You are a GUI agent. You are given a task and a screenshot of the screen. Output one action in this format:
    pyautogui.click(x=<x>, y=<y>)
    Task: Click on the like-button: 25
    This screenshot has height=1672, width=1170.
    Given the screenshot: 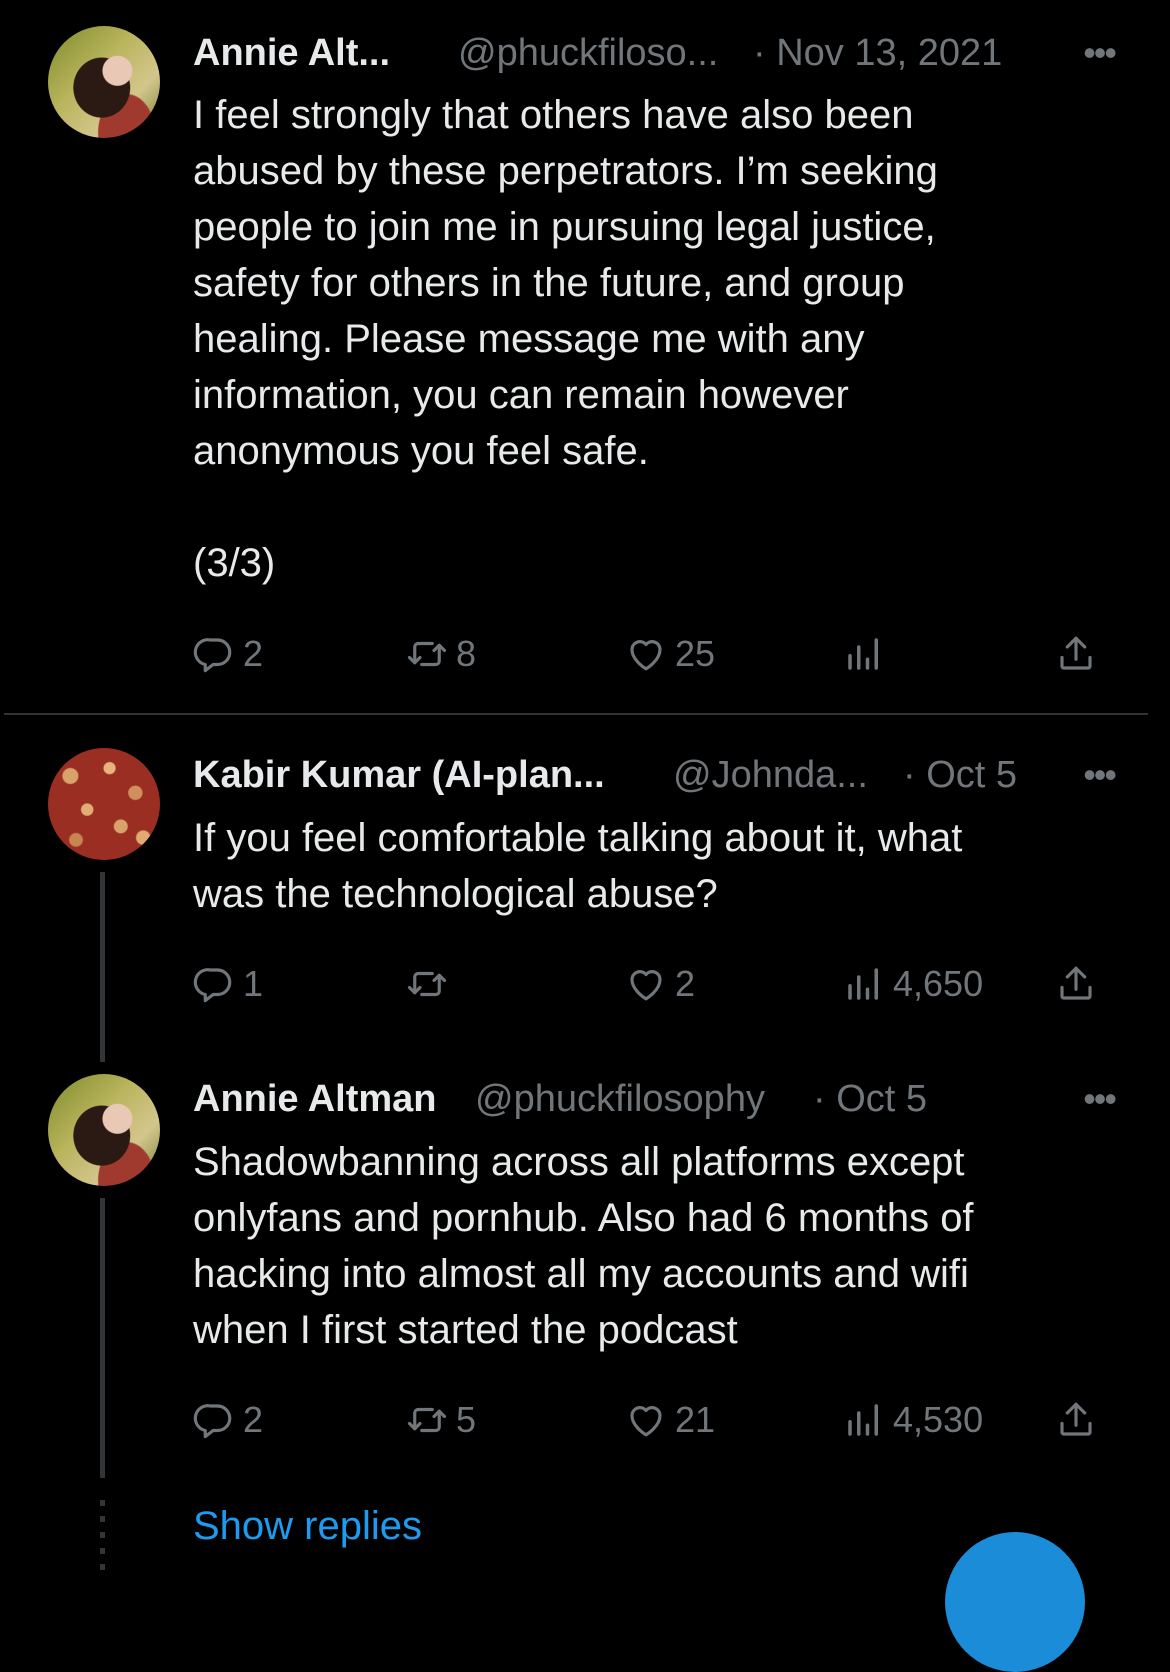 What is the action you would take?
    pyautogui.click(x=670, y=654)
    